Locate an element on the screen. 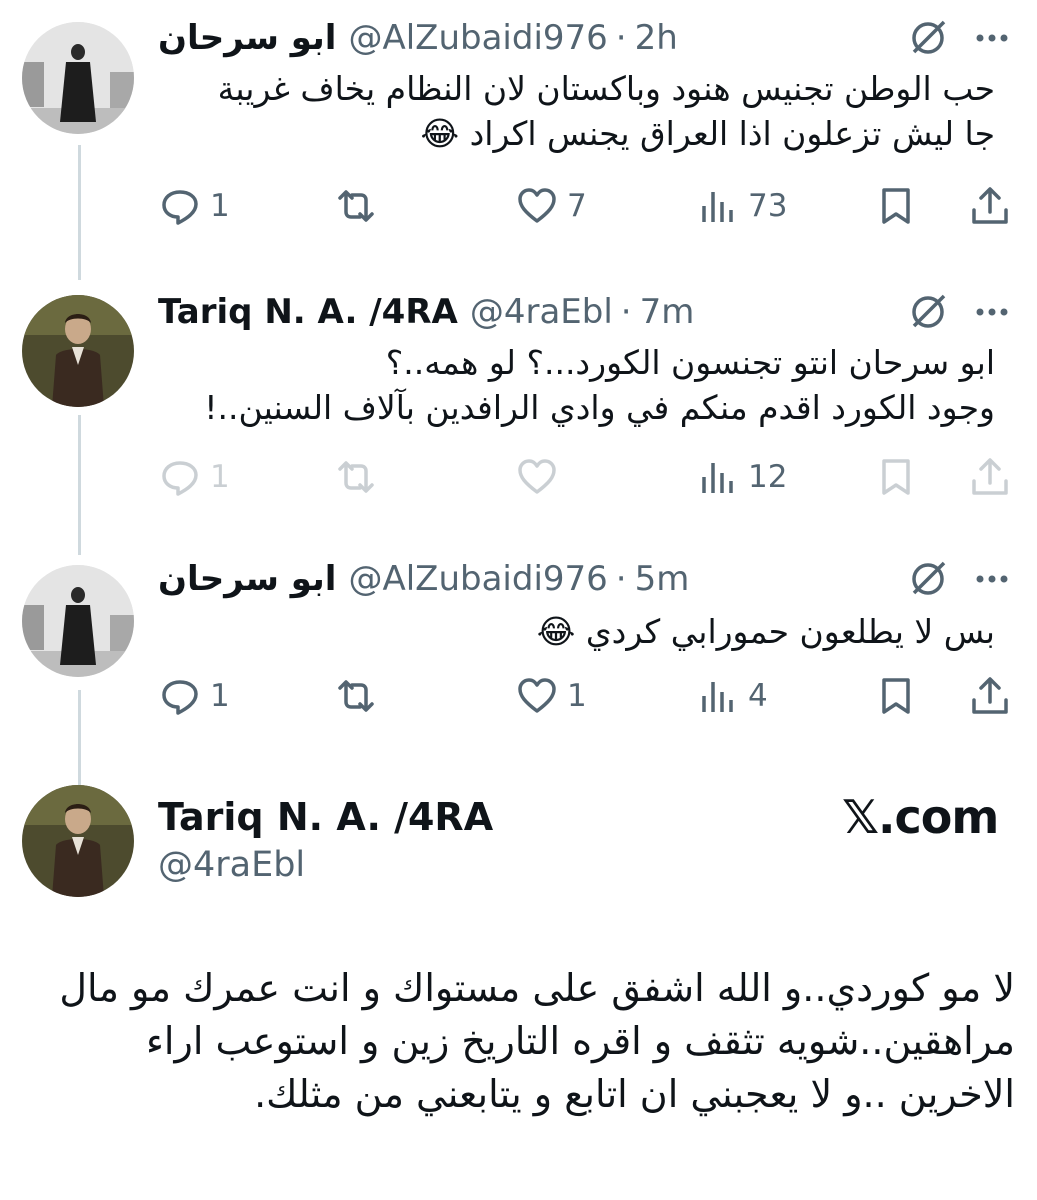  view-count: 12 is located at coordinates (768, 477).